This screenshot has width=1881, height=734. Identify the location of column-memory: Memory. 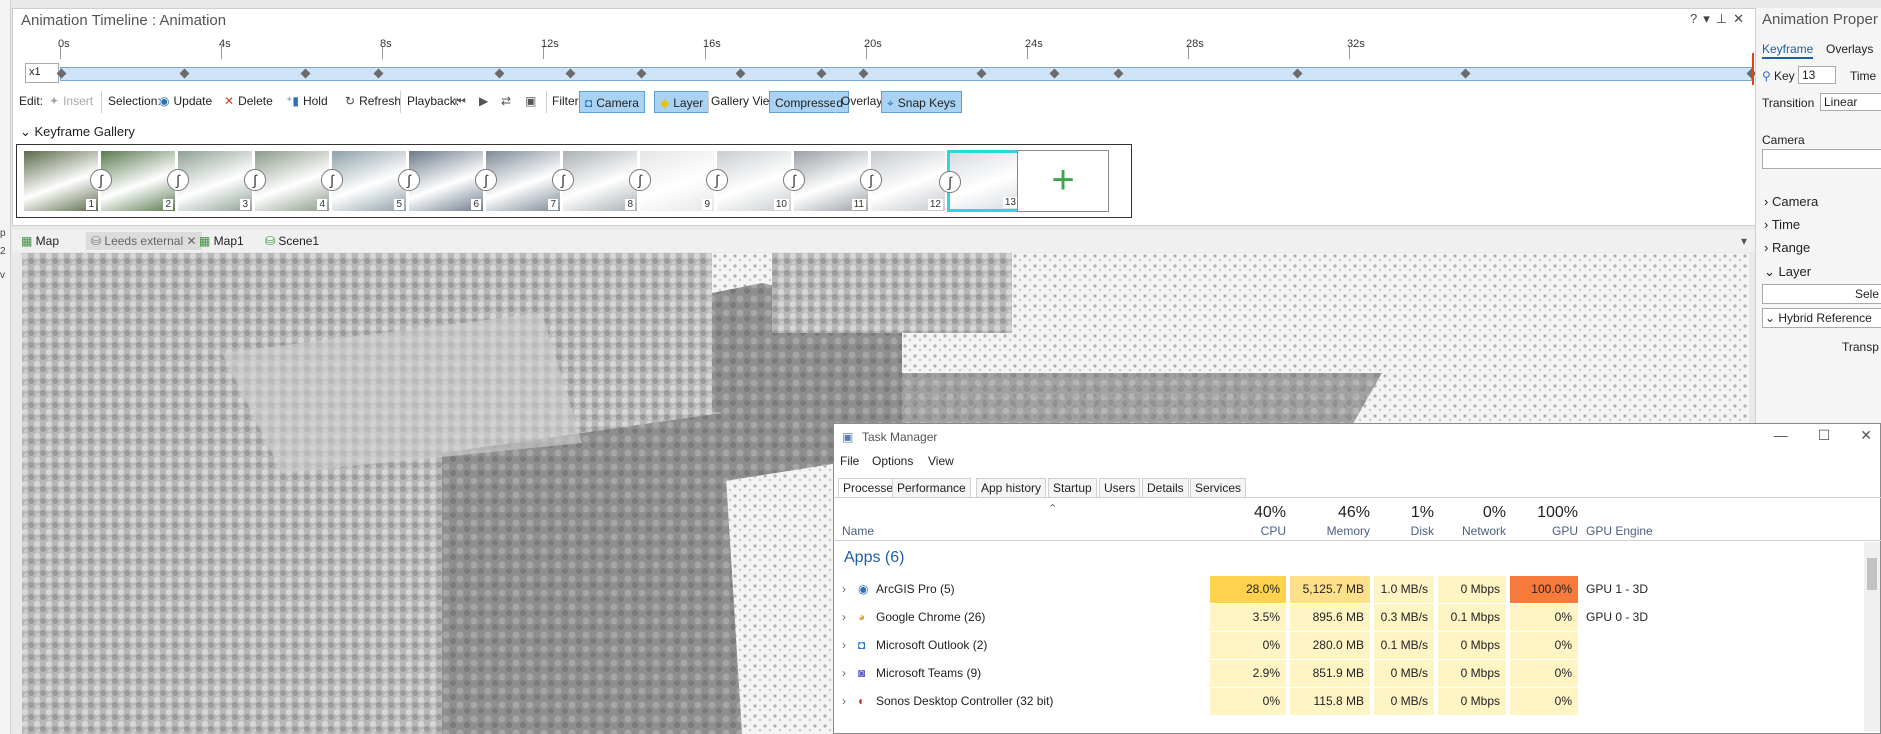
(1330, 531).